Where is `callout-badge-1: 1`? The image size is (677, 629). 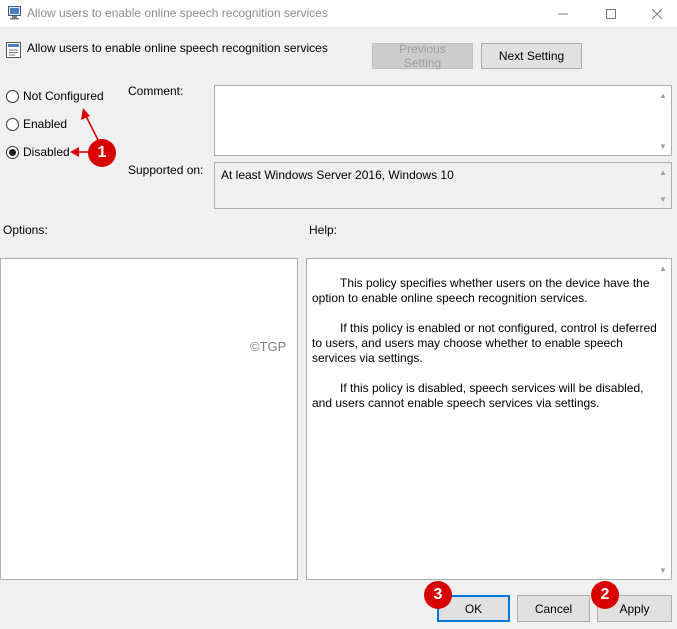
callout-badge-1: 1 is located at coordinates (102, 153).